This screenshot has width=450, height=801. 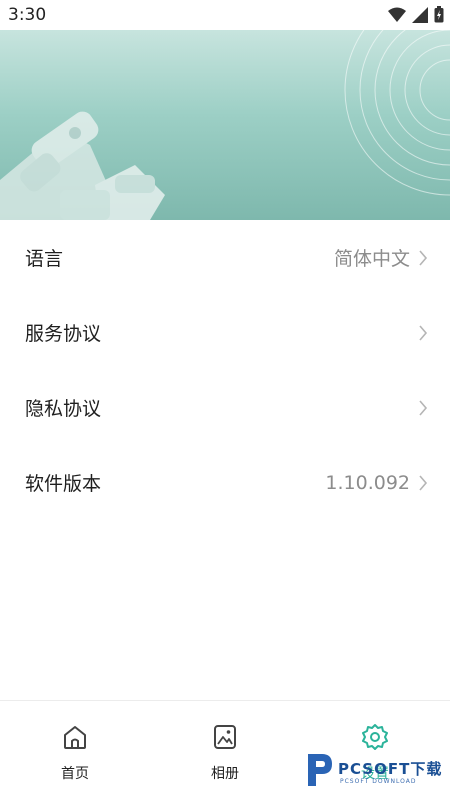 What do you see at coordinates (225, 257) in the screenshot?
I see `settings-item-language: 语言 简体中文` at bounding box center [225, 257].